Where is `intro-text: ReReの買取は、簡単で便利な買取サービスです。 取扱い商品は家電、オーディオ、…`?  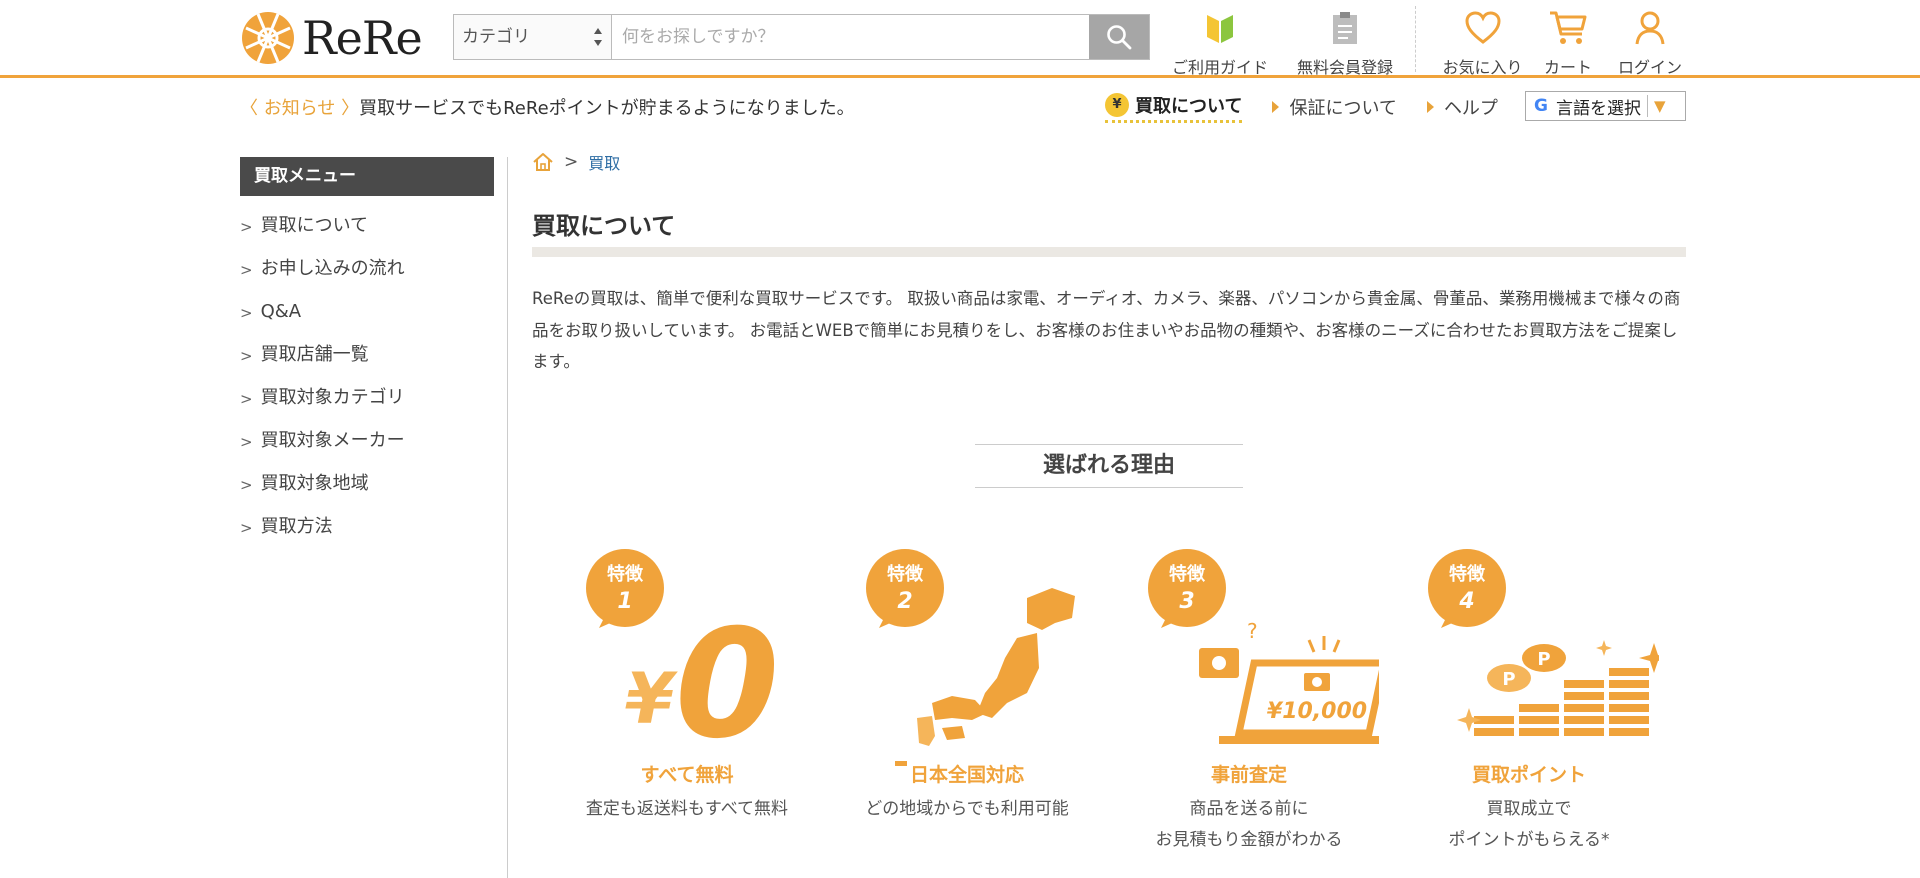 intro-text: ReReの買取は、簡単で便利な買取サービスです。 取扱い商品は家電、オーディオ、… is located at coordinates (1106, 330).